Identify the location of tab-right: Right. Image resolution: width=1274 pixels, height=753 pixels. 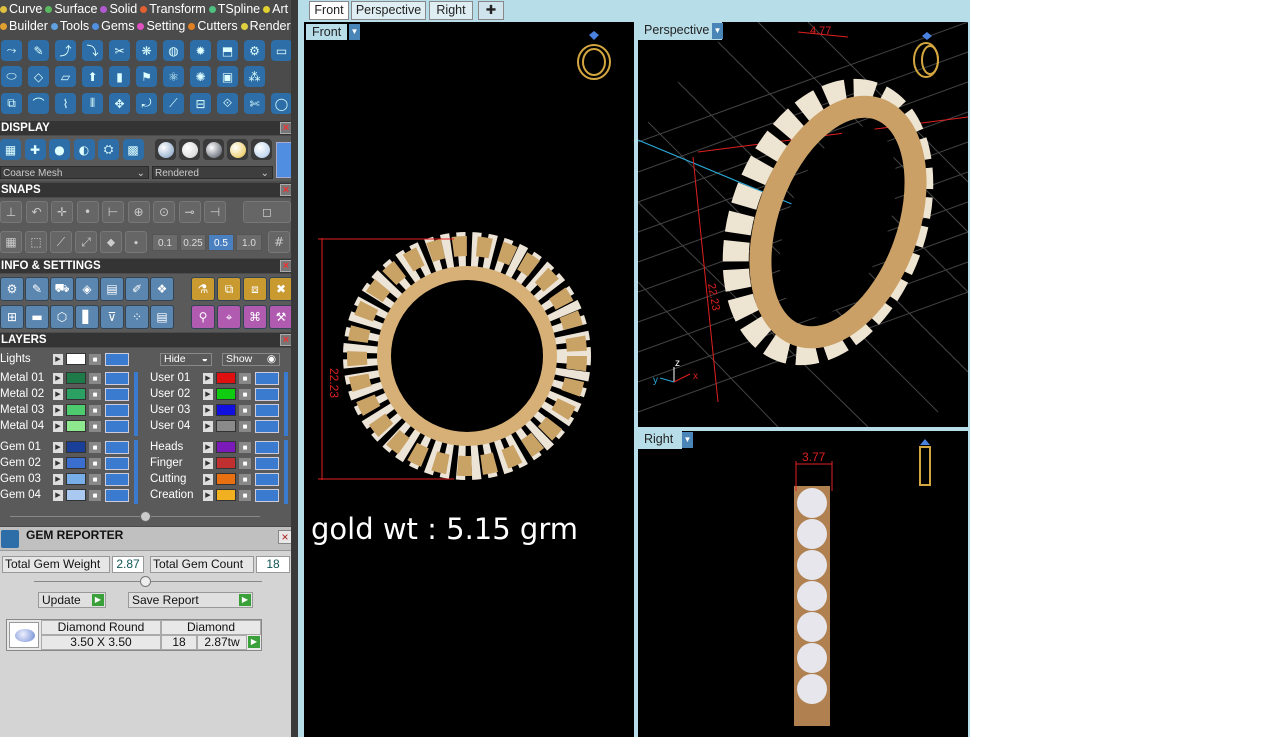
(451, 10).